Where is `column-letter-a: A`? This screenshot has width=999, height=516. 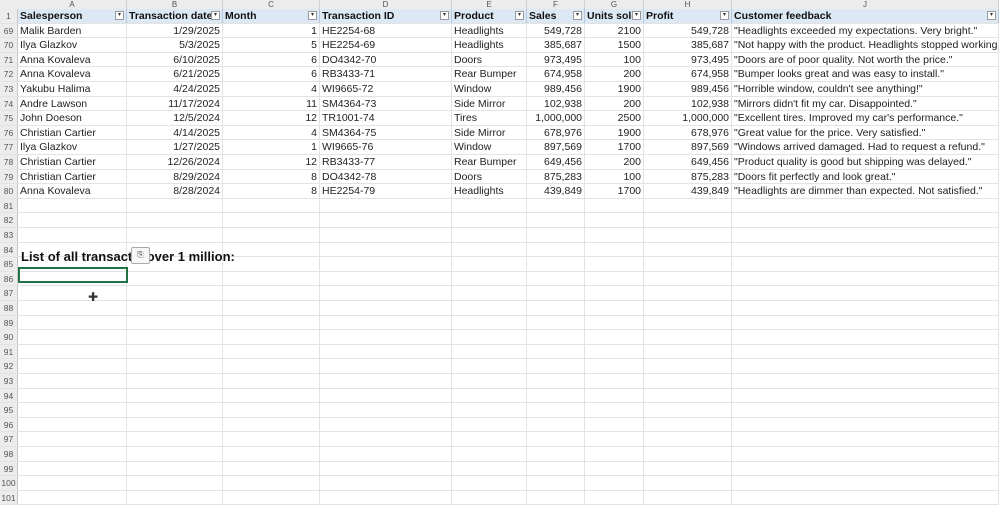 column-letter-a: A is located at coordinates (72, 4).